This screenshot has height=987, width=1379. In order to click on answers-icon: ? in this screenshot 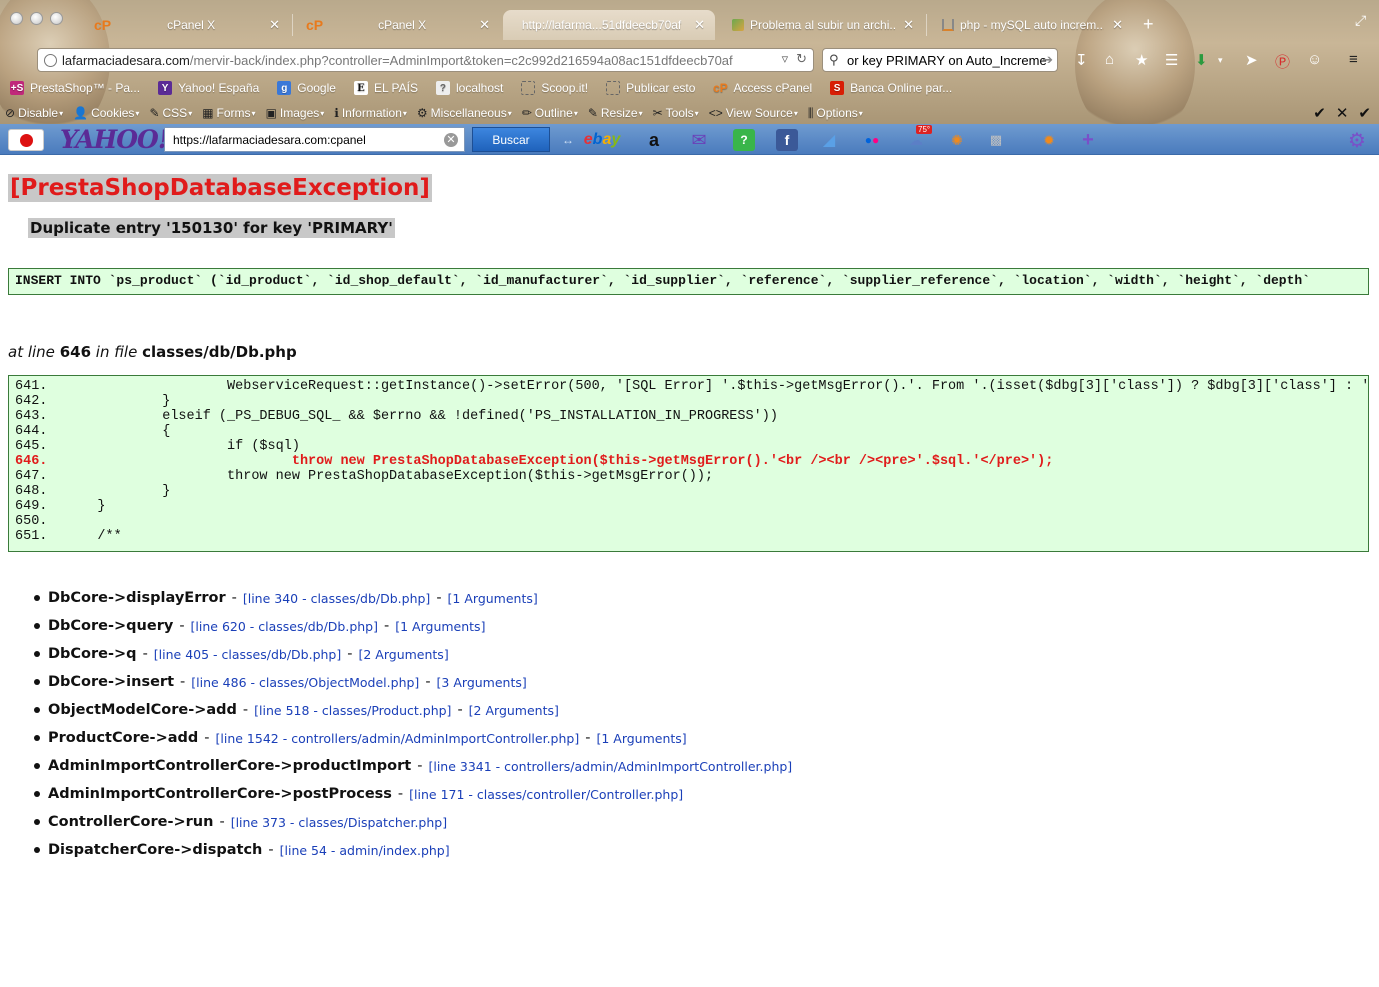, I will do `click(744, 140)`.